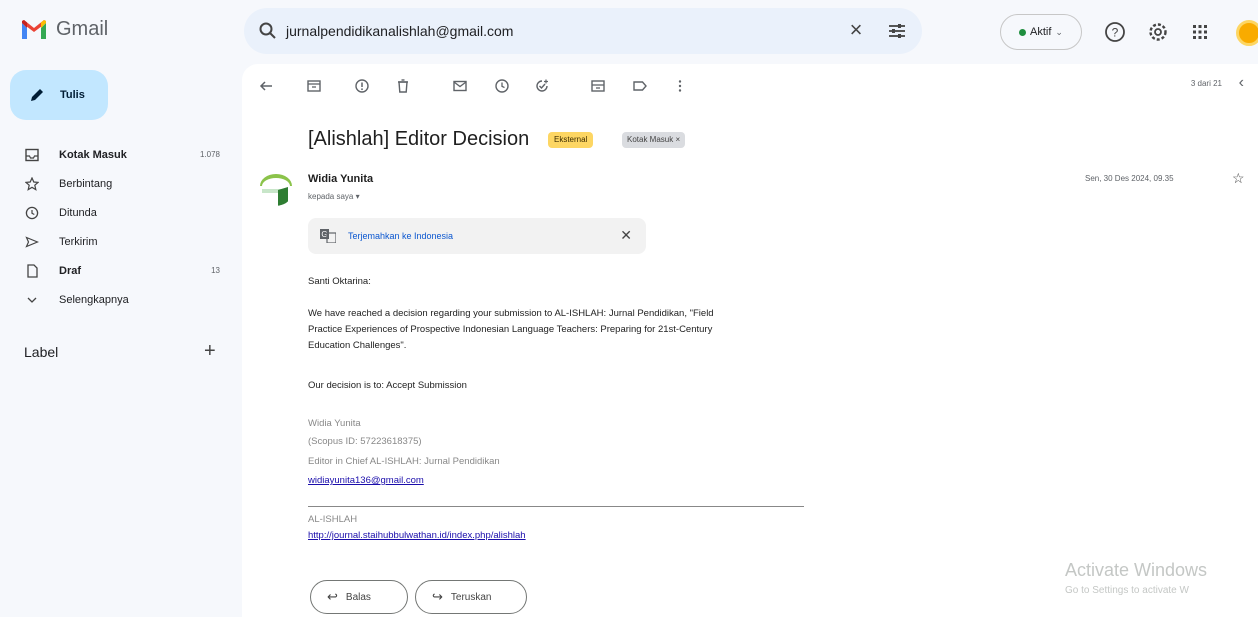  Describe the element at coordinates (339, 281) in the screenshot. I see `email-greeting: Santi Oktarina:` at that location.